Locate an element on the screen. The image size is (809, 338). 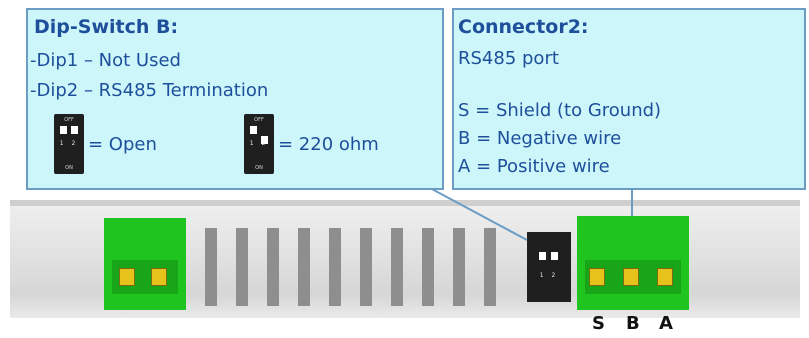
connector-pin-s: S = Shield (to Ground) is located at coordinates (560, 110).